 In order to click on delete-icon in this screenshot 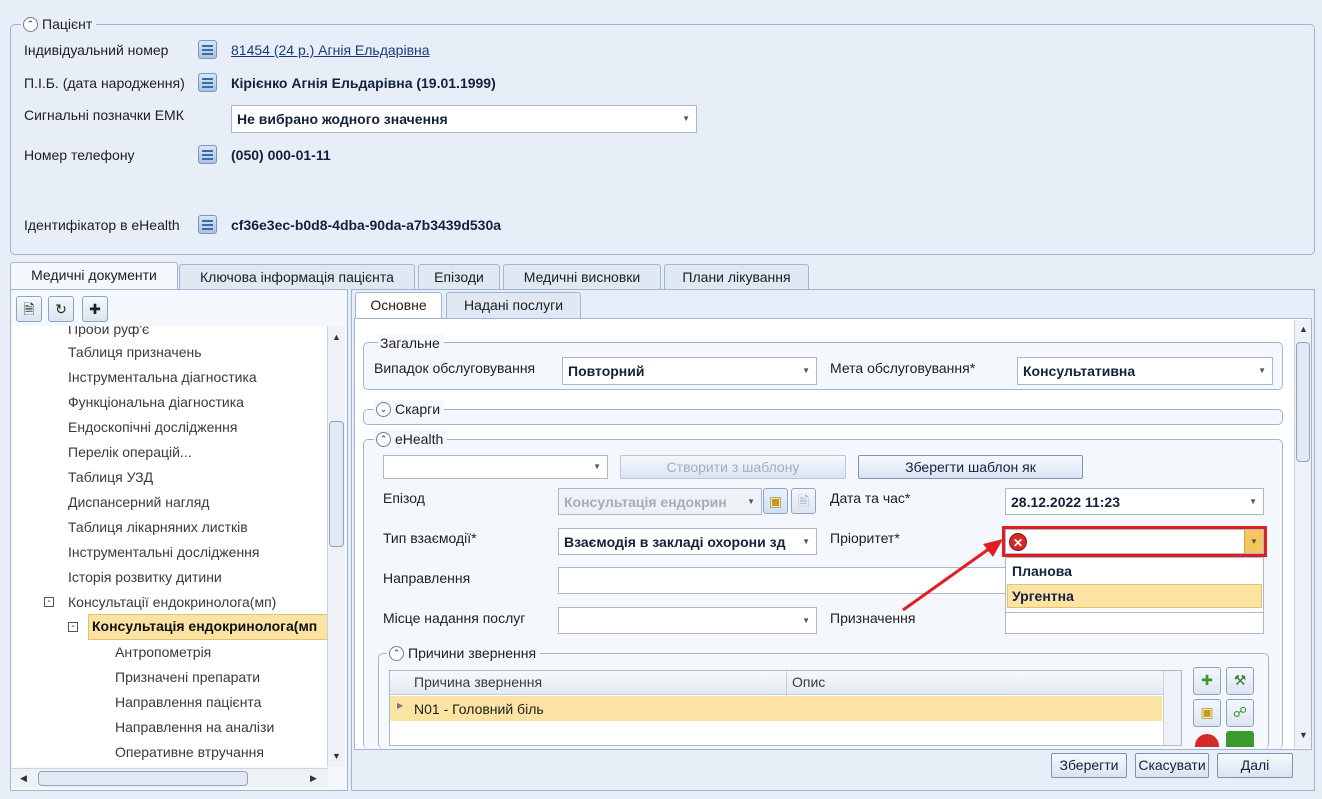, I will do `click(1207, 739)`.